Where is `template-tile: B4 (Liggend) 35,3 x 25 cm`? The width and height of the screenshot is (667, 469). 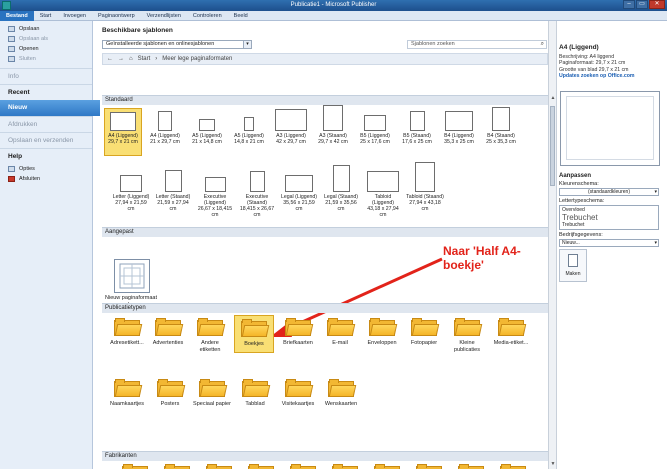 template-tile: B4 (Liggend) 35,3 x 25 cm is located at coordinates (459, 126).